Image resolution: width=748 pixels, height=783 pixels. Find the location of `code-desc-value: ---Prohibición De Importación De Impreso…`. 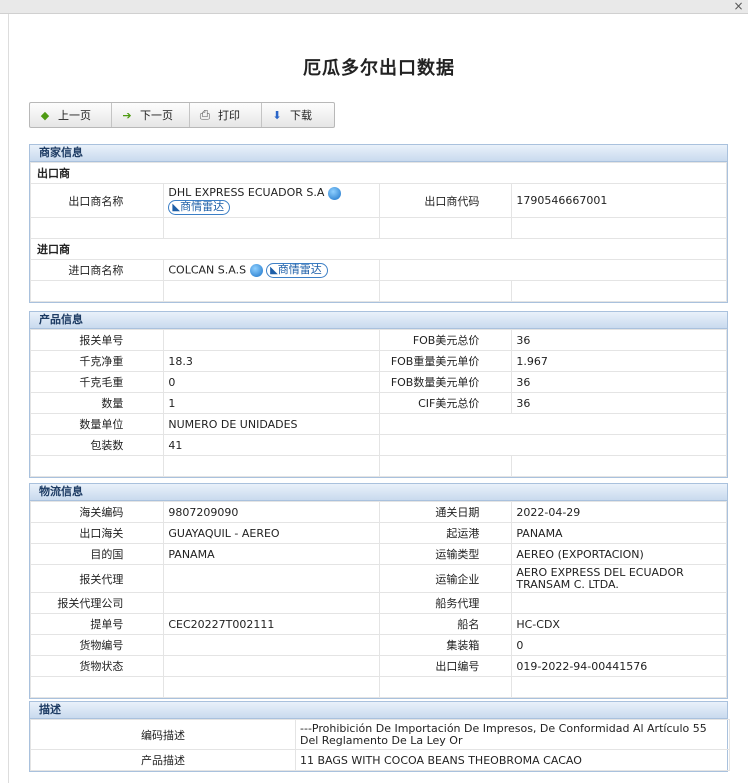

code-desc-value: ---Prohibición De Importación De Impreso… is located at coordinates (512, 734).